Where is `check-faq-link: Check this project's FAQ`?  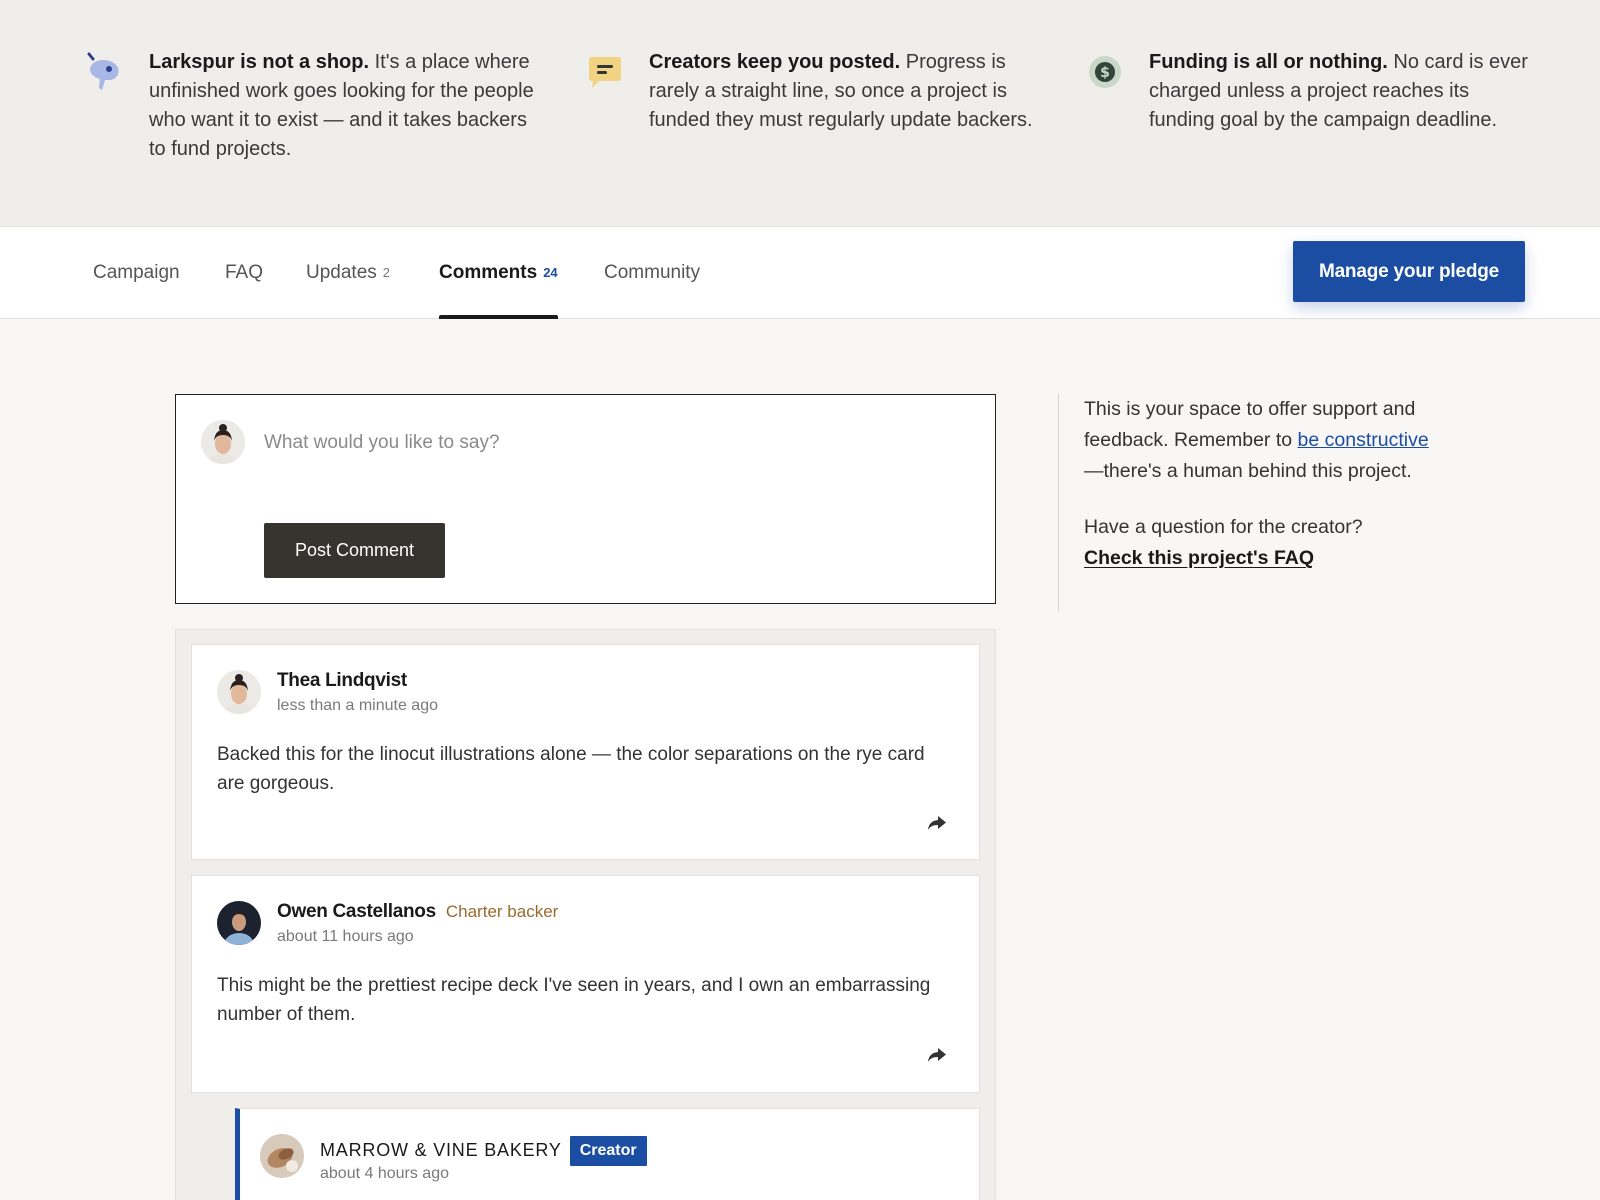
check-faq-link: Check this project's FAQ is located at coordinates (1199, 558).